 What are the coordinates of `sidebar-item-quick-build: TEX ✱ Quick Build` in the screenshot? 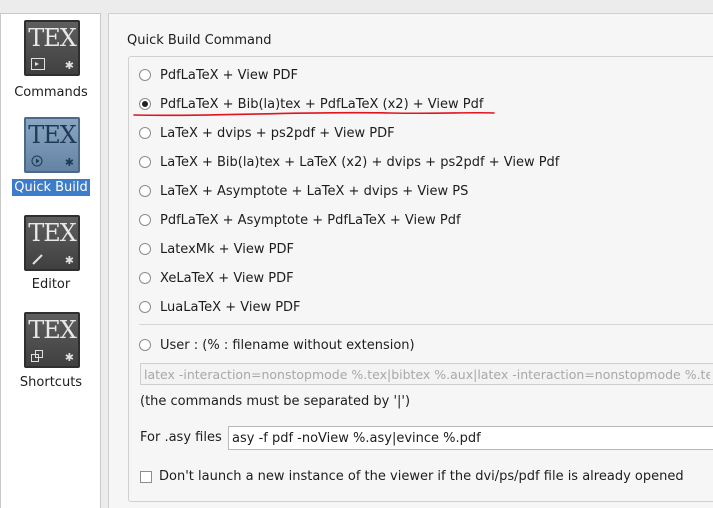 It's located at (51, 158).